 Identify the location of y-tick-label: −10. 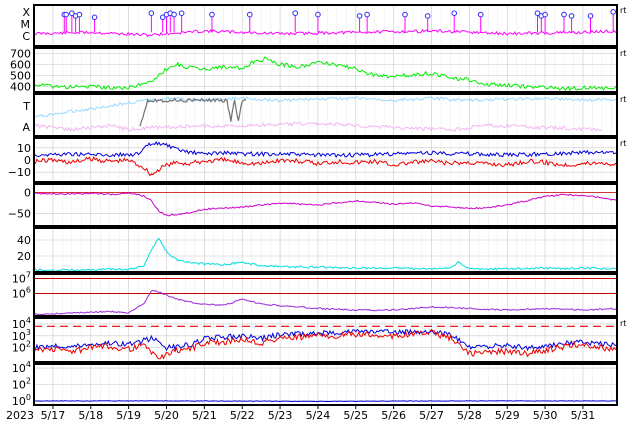
(19, 172).